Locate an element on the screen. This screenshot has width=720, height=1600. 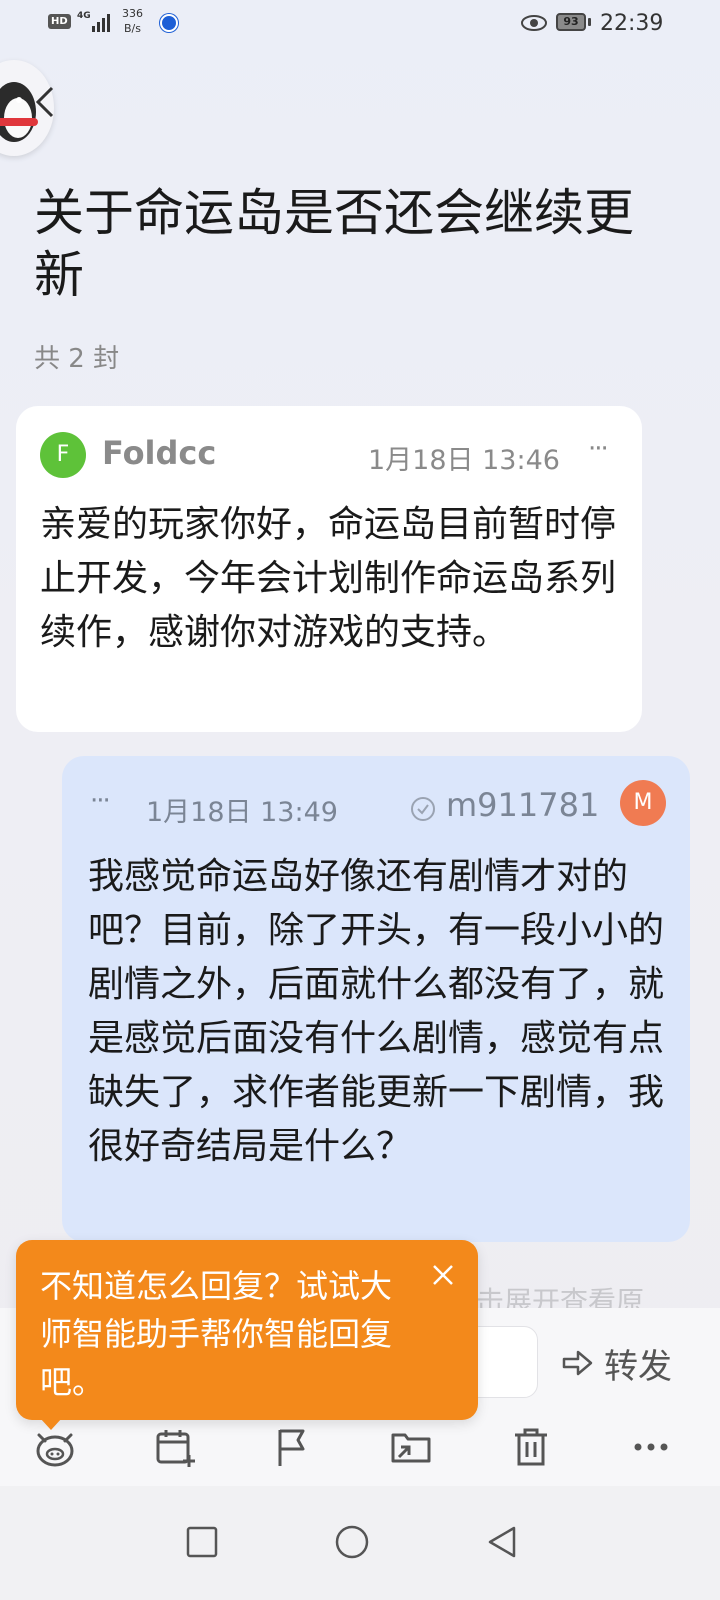
move-to-folder-button is located at coordinates (411, 1447).